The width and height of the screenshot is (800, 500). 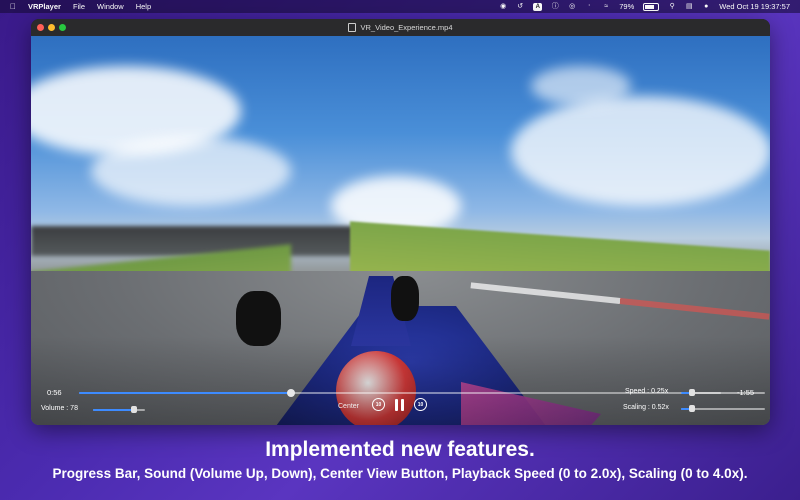 I want to click on speed-handle, so click(x=691, y=392).